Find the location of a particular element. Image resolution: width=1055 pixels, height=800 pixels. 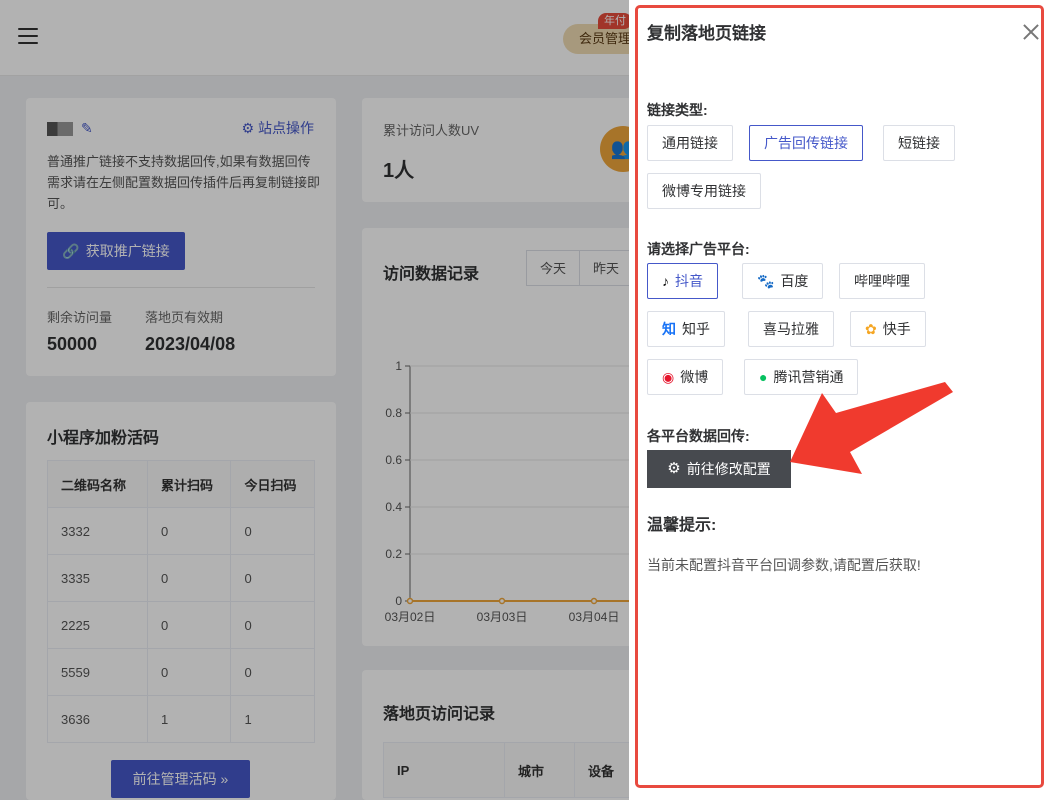

platform-label: 请选择广告平台: is located at coordinates (698, 249).